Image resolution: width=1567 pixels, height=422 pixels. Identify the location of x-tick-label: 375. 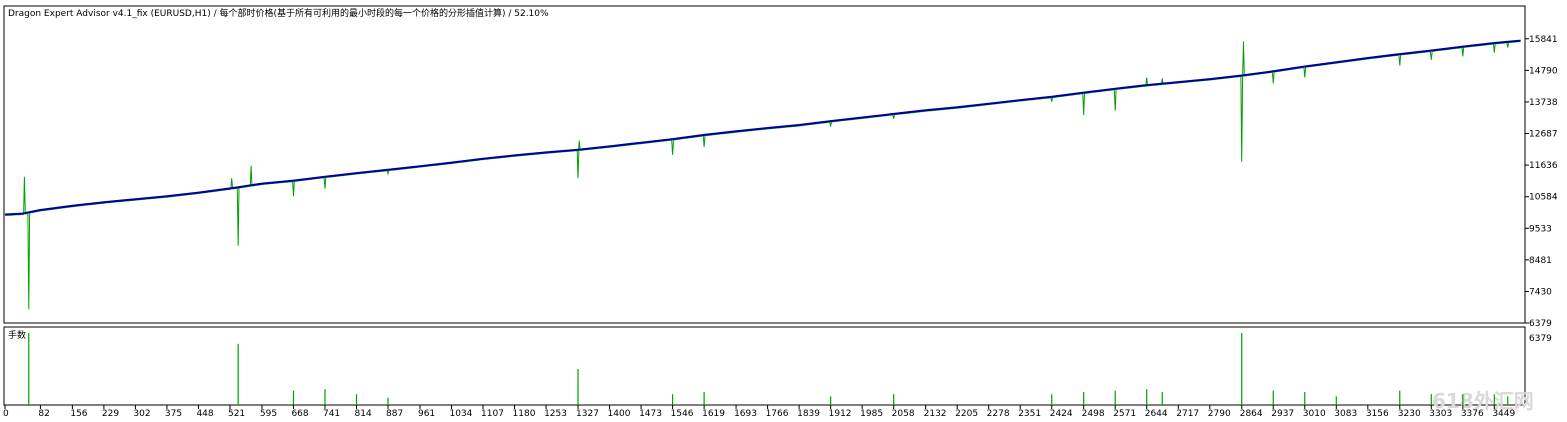
(173, 414).